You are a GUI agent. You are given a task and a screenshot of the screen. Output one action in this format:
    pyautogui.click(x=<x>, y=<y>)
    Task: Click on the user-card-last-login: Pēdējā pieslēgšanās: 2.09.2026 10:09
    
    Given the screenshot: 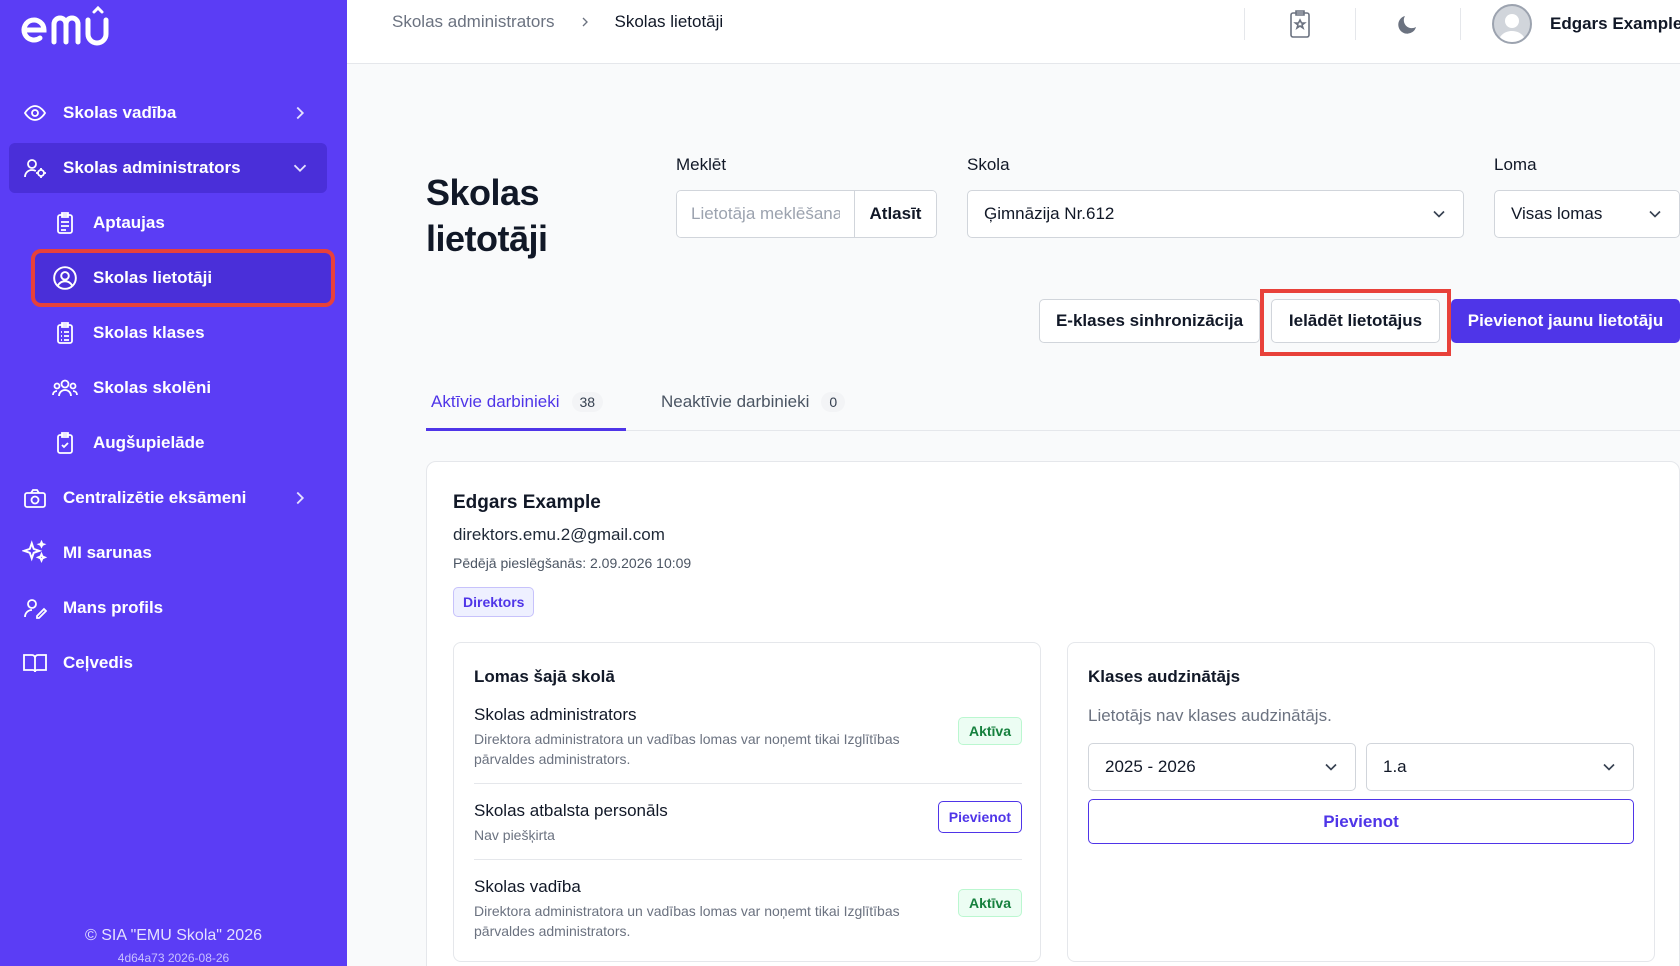 What is the action you would take?
    pyautogui.click(x=572, y=563)
    